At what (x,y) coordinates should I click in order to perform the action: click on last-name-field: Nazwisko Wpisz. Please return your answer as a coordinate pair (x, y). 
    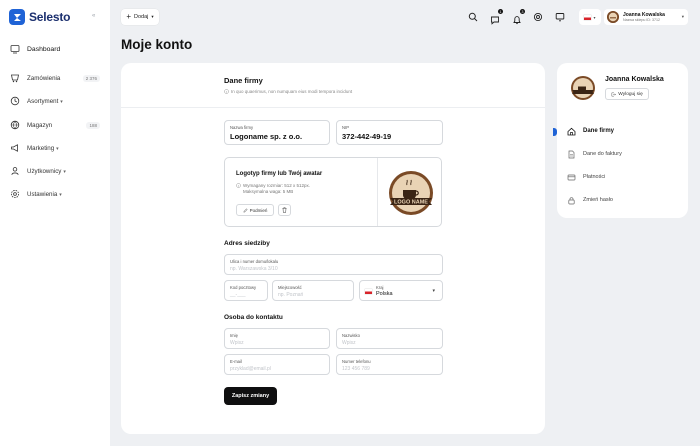
    Looking at the image, I should click on (389, 338).